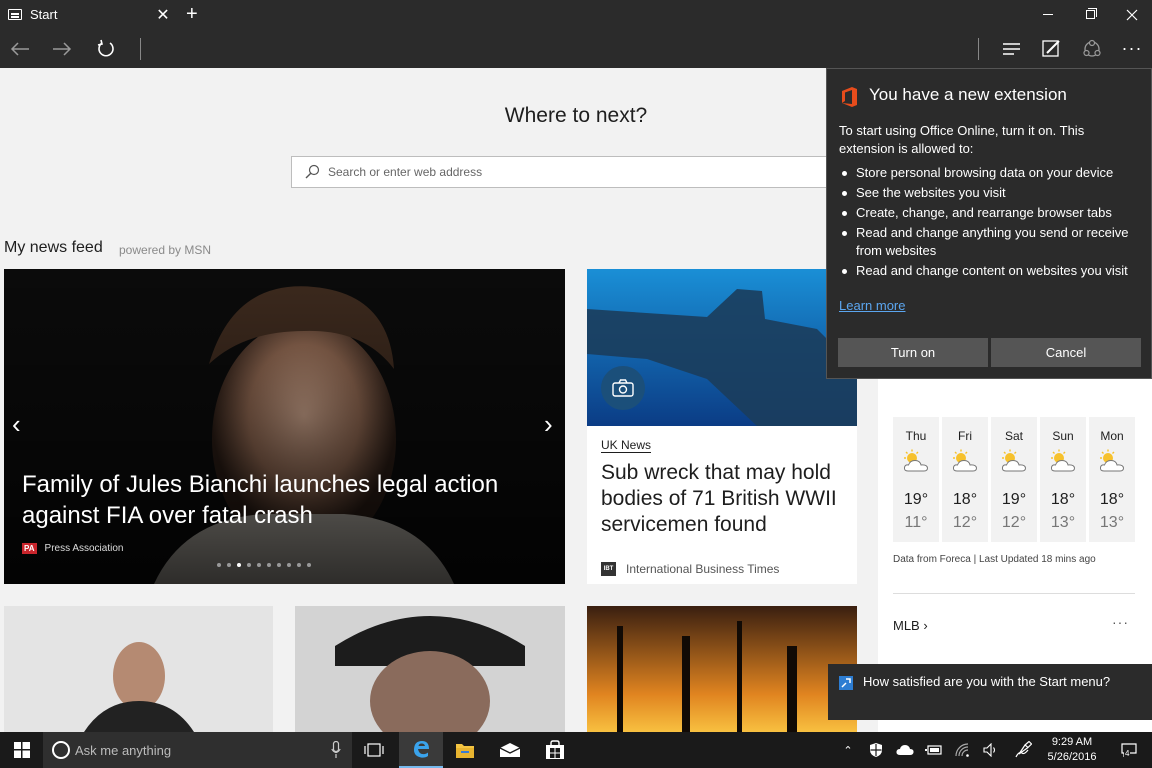 This screenshot has height=768, width=1152. Describe the element at coordinates (1063, 499) in the screenshot. I see `weather-high: 18°` at that location.